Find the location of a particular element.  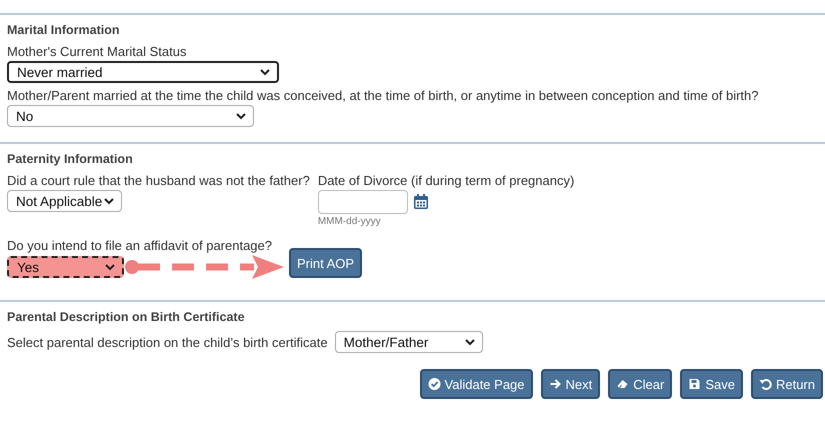

field-label: Do you intend to file an affidavit of parentage? is located at coordinates (140, 245).